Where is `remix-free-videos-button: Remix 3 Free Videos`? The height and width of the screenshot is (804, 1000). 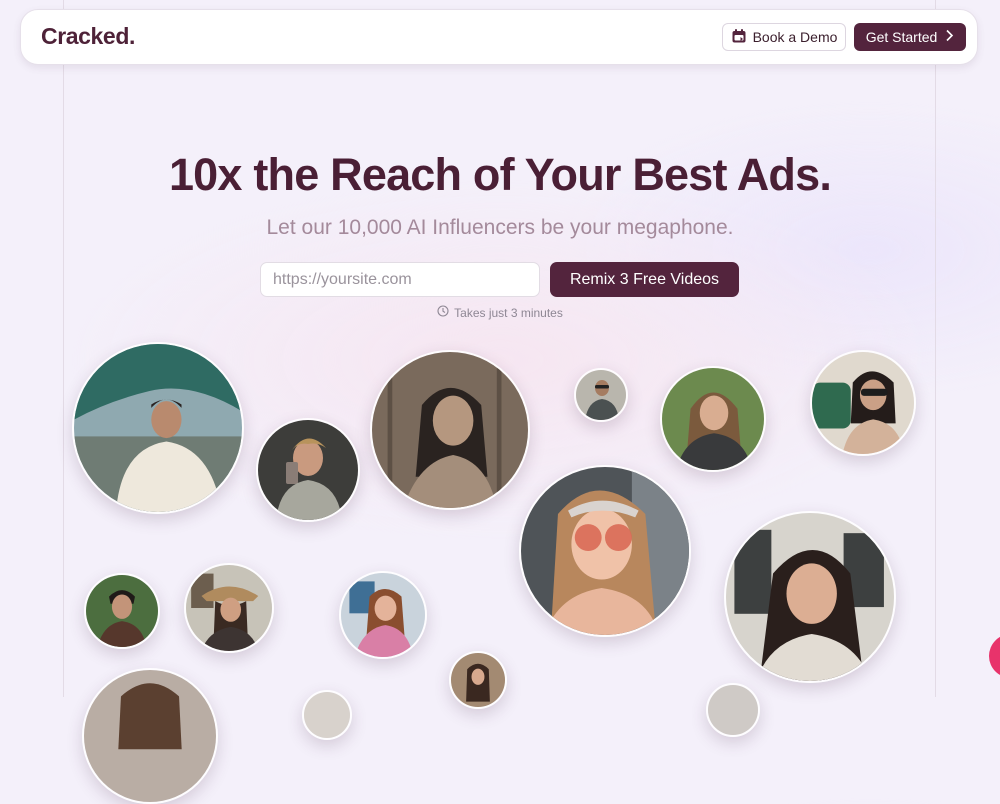
remix-free-videos-button: Remix 3 Free Videos is located at coordinates (644, 279).